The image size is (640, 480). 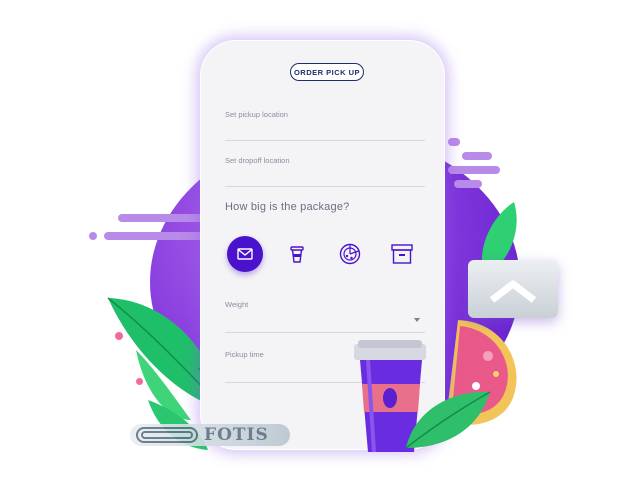 What do you see at coordinates (257, 160) in the screenshot?
I see `dropoff-location-label: Set dropoff location` at bounding box center [257, 160].